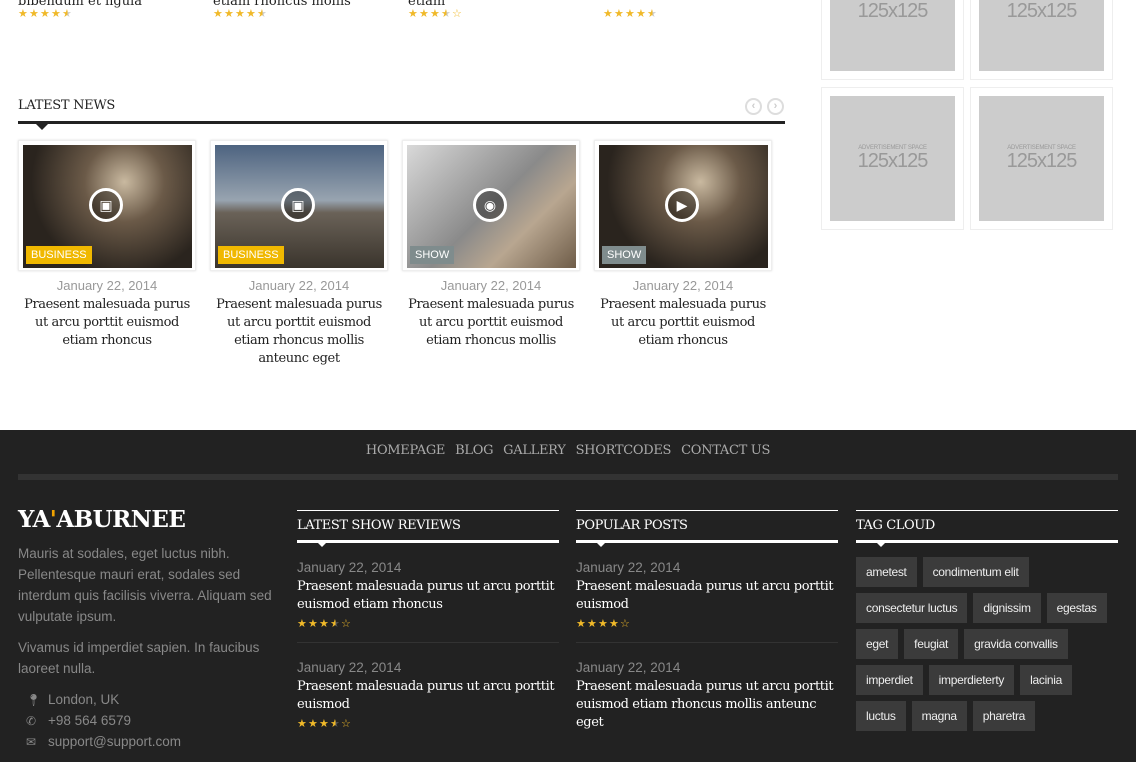  Describe the element at coordinates (303, 10) in the screenshot. I see `top-review-item: etiam rhoncus mollis ★★★★★` at that location.